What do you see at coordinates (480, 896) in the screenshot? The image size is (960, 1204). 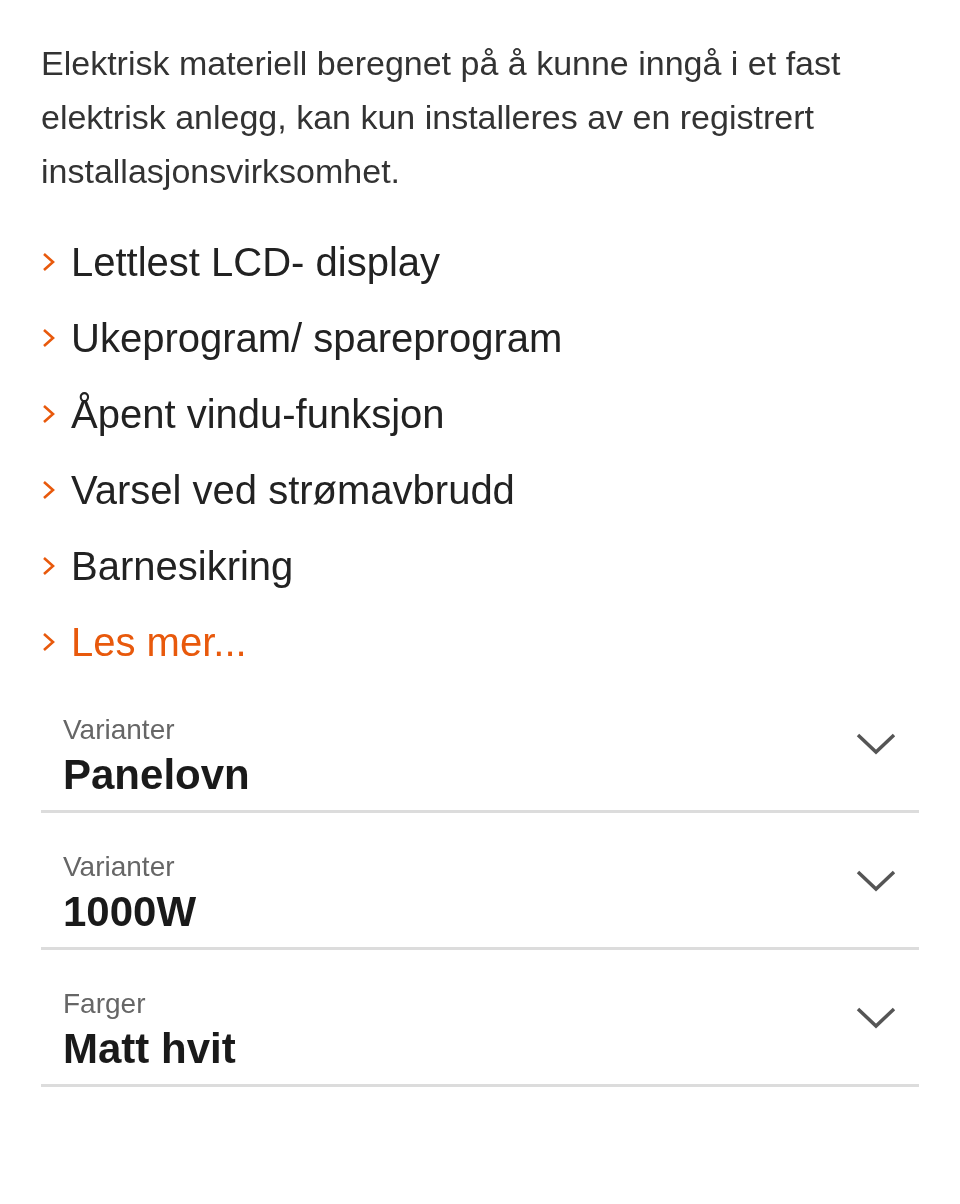 I see `dropdown: Varianter 1000W` at bounding box center [480, 896].